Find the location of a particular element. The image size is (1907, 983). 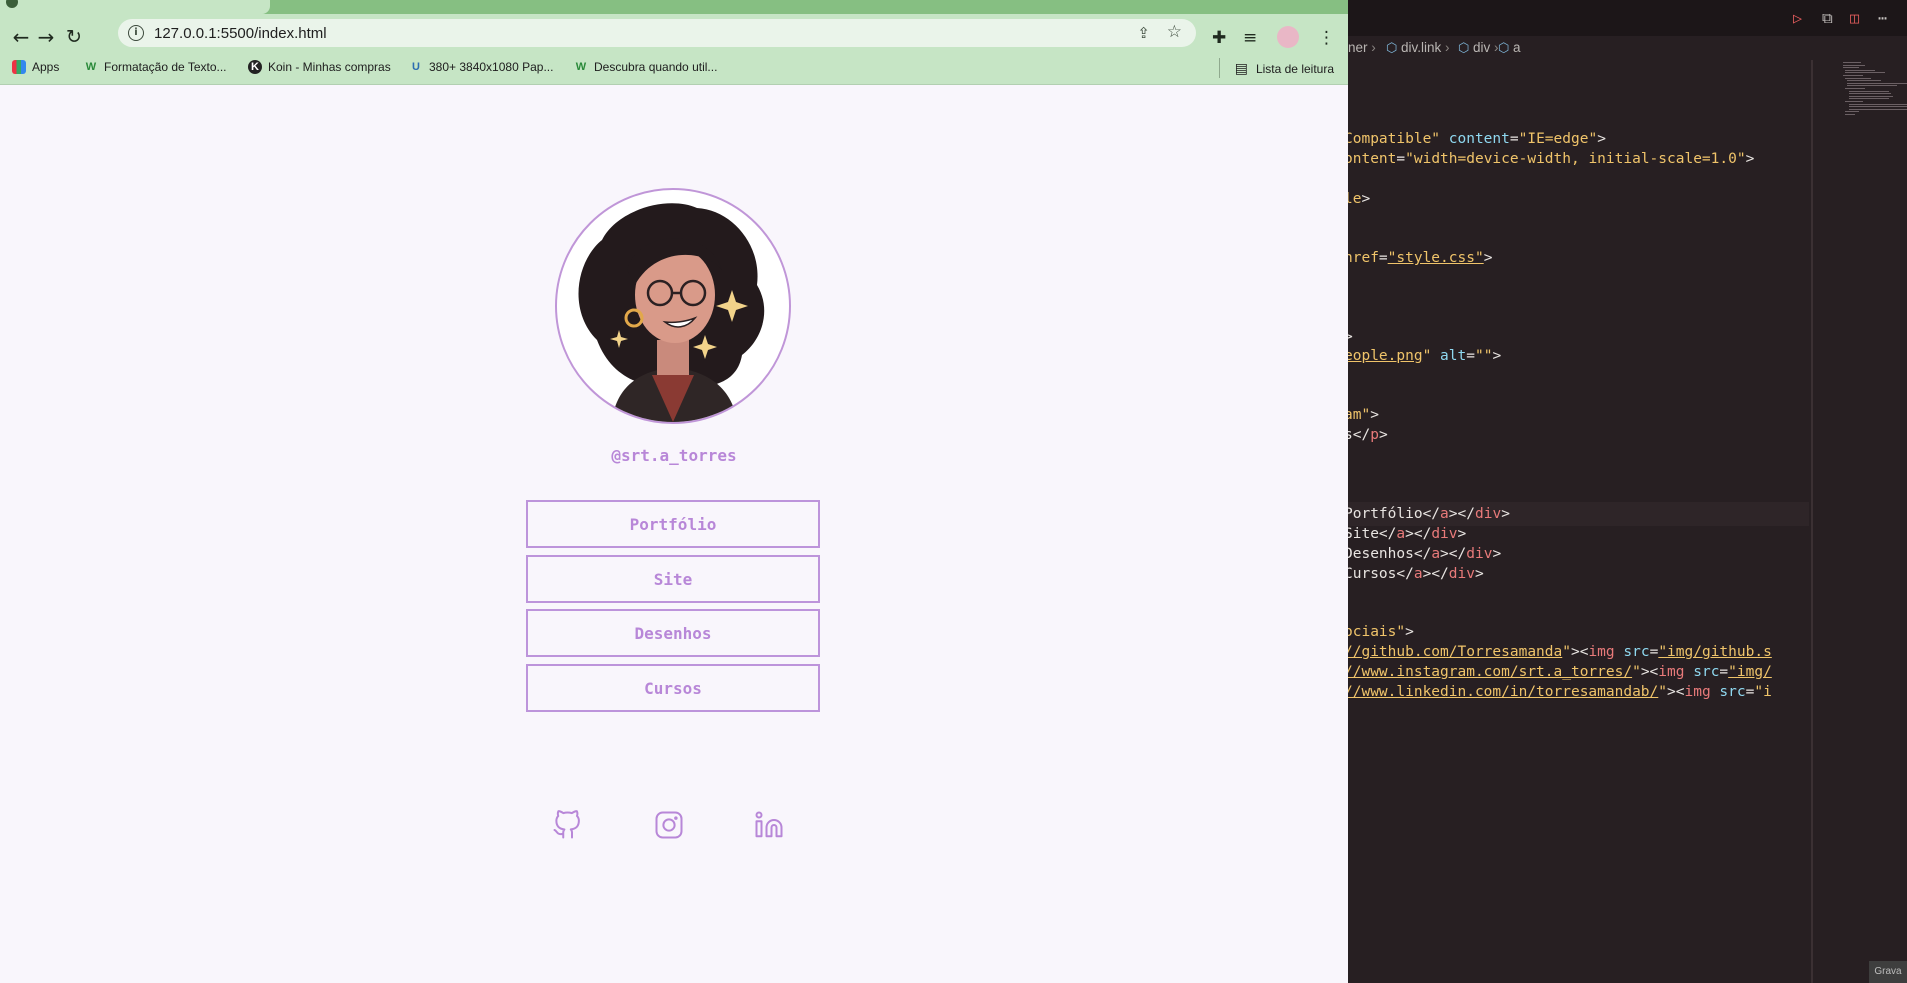

bookmark-item: Apps is located at coordinates (35, 67).